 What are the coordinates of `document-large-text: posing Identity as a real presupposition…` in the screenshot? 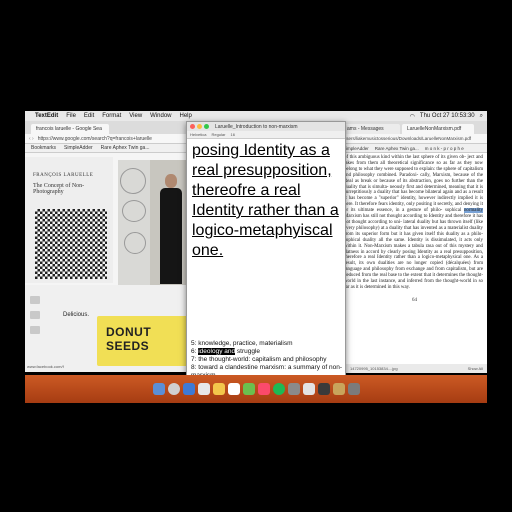 It's located at (265, 200).